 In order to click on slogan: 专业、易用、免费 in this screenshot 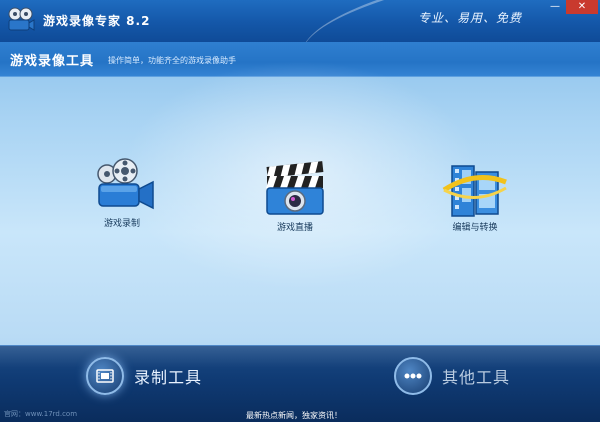, I will do `click(470, 18)`.